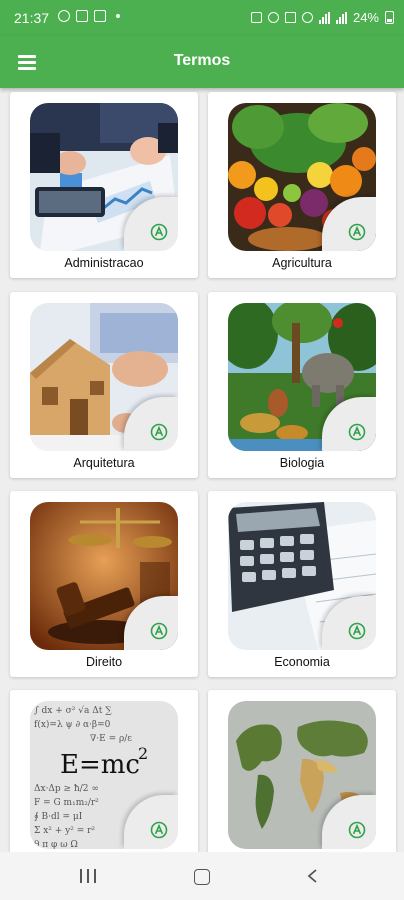  I want to click on svg-text: E=mc, so click(100, 765).